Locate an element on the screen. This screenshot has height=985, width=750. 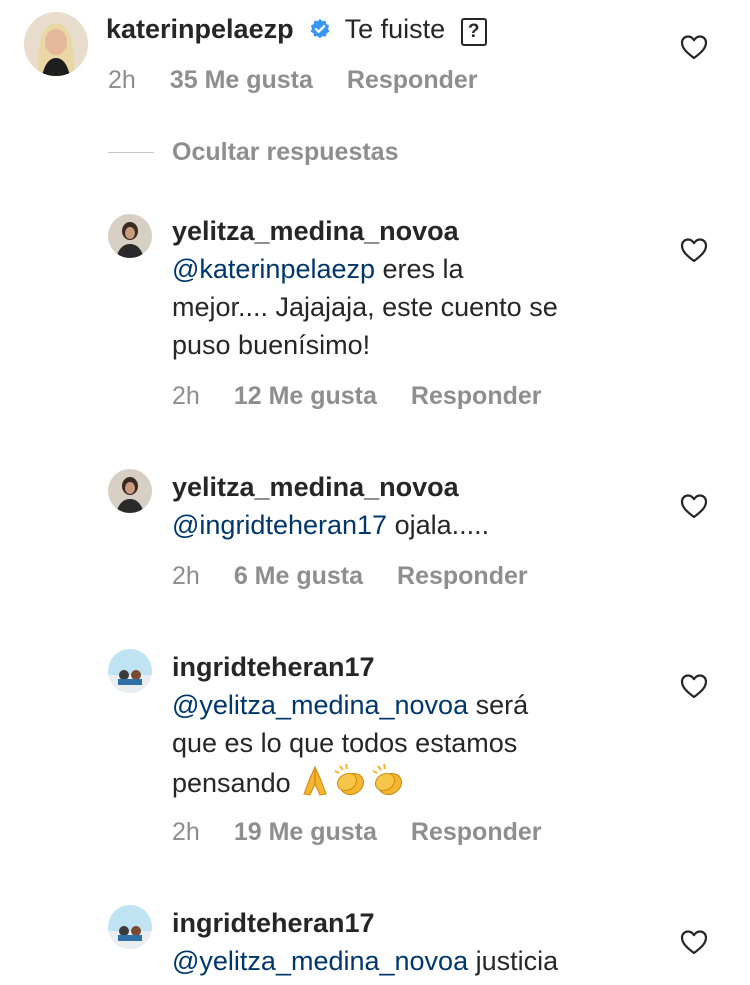
comment-time: 2h is located at coordinates (122, 80).